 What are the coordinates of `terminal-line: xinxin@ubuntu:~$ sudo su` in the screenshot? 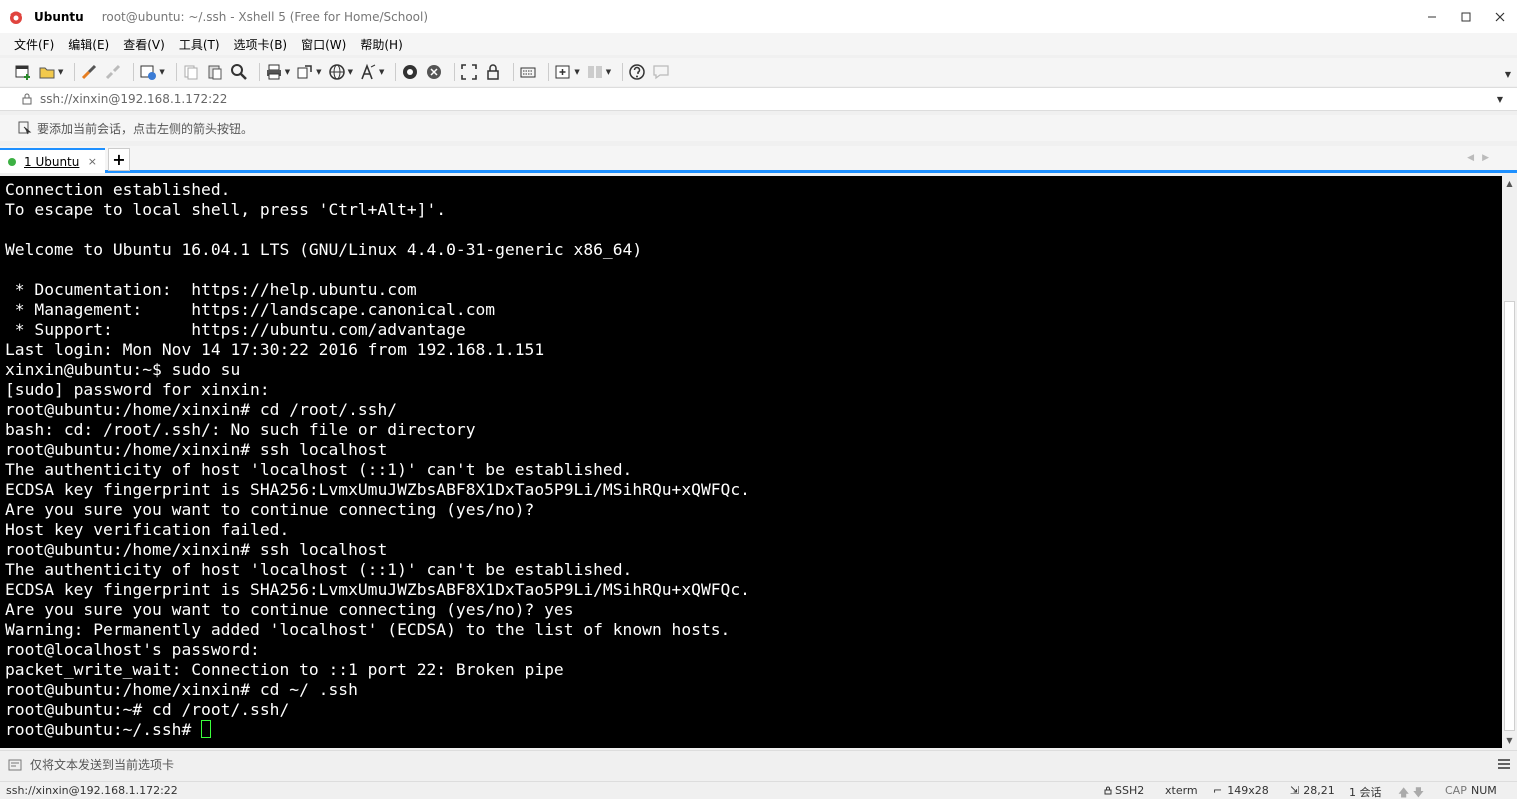 It's located at (123, 369).